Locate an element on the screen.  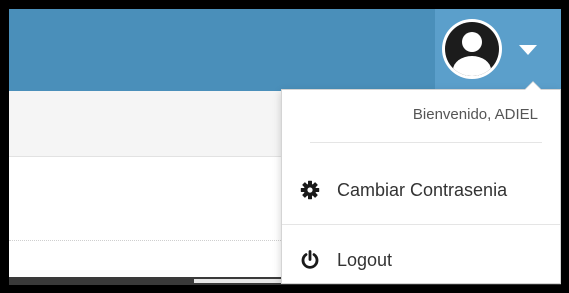
user-menu-toggle is located at coordinates (498, 50).